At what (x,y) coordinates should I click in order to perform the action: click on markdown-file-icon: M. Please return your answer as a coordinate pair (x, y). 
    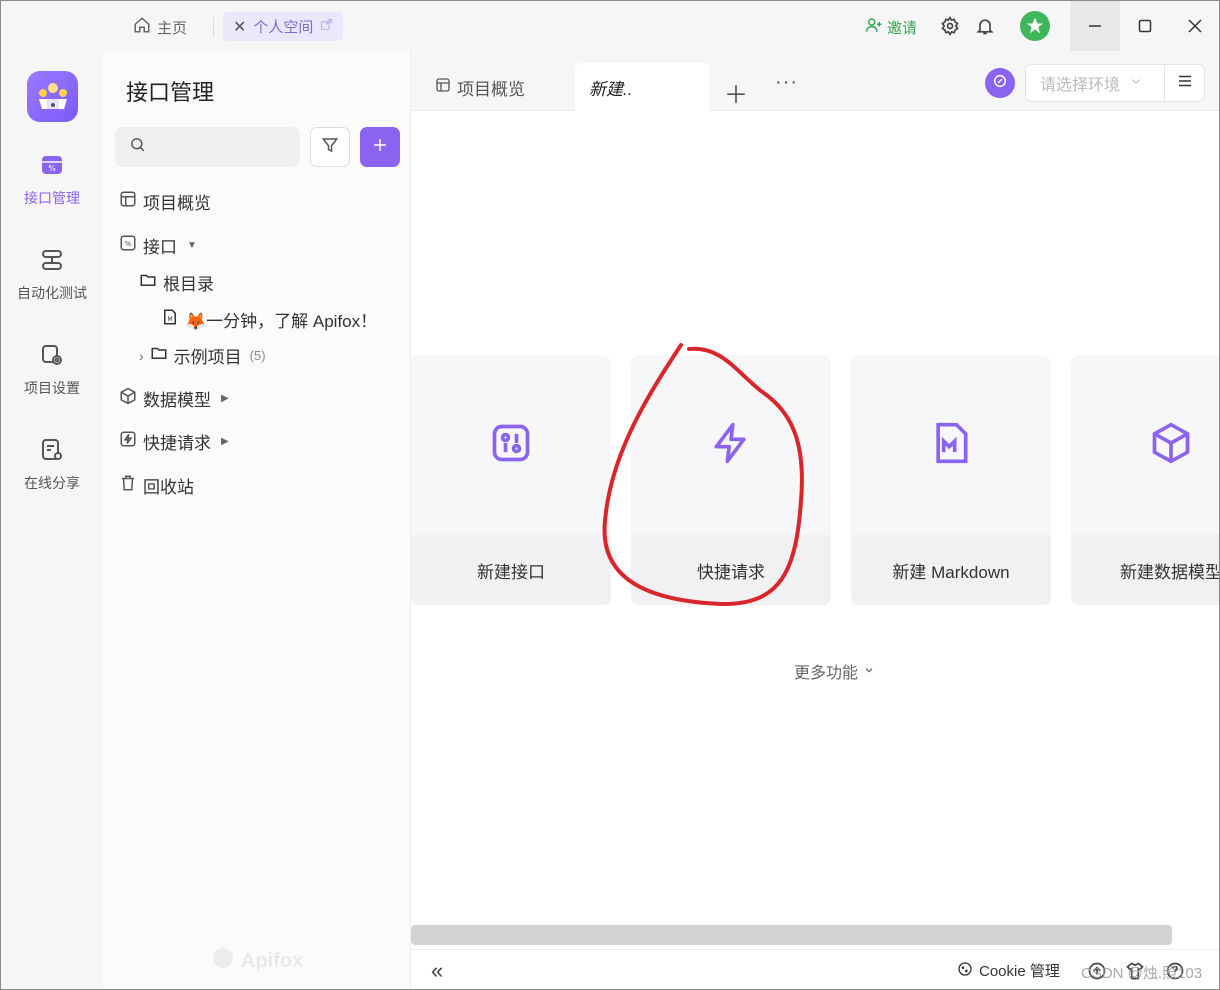
    Looking at the image, I should click on (170, 319).